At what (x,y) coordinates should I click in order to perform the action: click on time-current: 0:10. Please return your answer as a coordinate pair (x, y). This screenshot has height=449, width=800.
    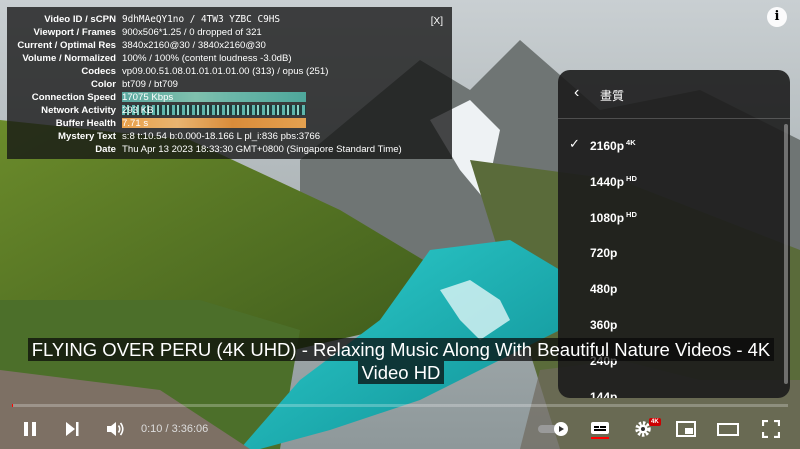
    Looking at the image, I should click on (152, 429).